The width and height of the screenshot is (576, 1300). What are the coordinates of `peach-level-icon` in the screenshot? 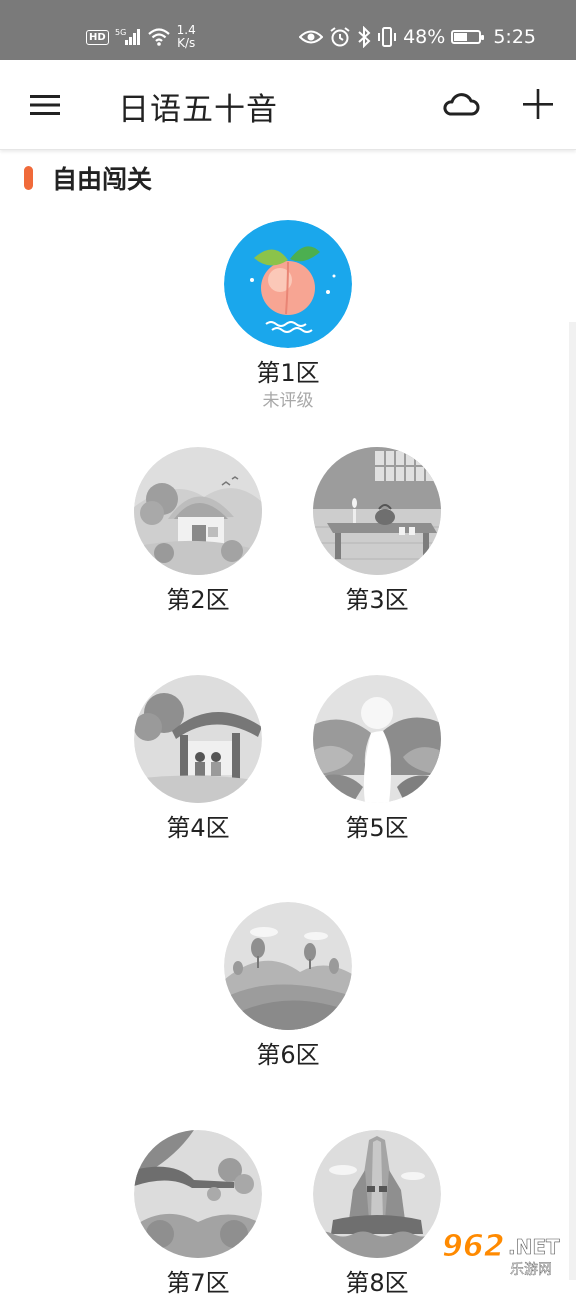 It's located at (288, 284).